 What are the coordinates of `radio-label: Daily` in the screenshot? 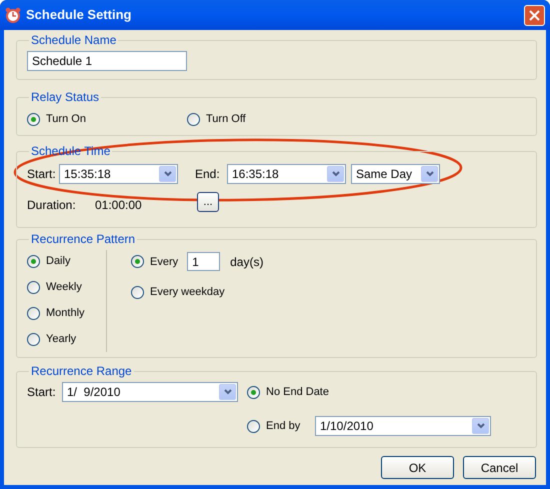 It's located at (58, 261).